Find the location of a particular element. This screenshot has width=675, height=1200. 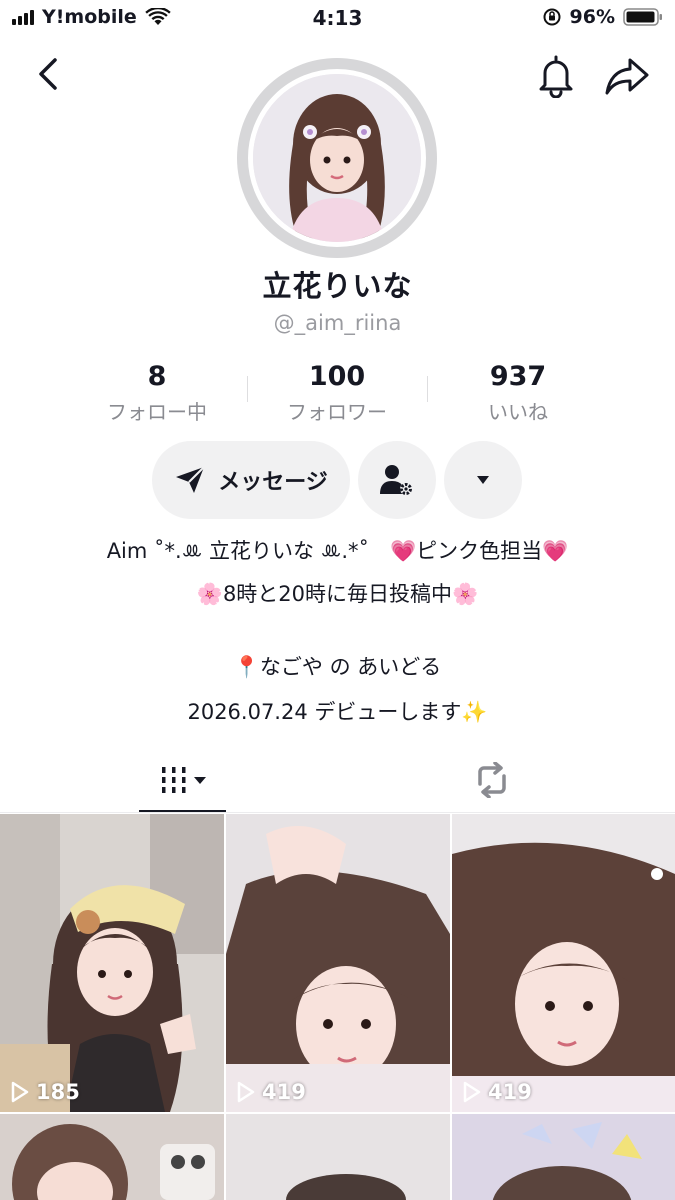

stat-label: いいね is located at coordinates (518, 412).